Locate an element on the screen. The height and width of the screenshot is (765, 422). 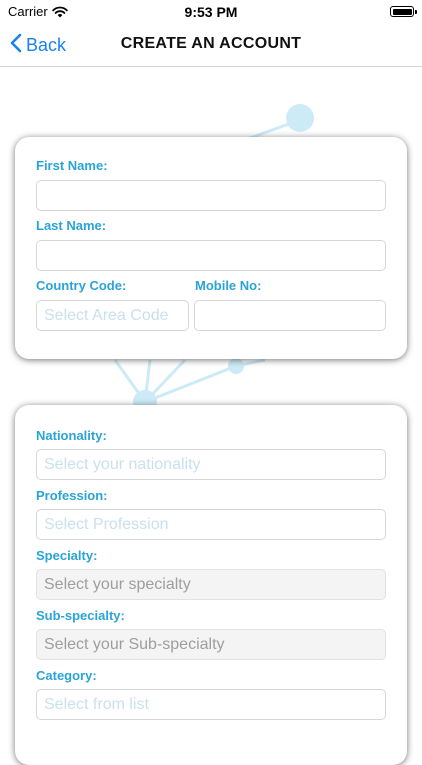
battery-icon is located at coordinates (403, 11).